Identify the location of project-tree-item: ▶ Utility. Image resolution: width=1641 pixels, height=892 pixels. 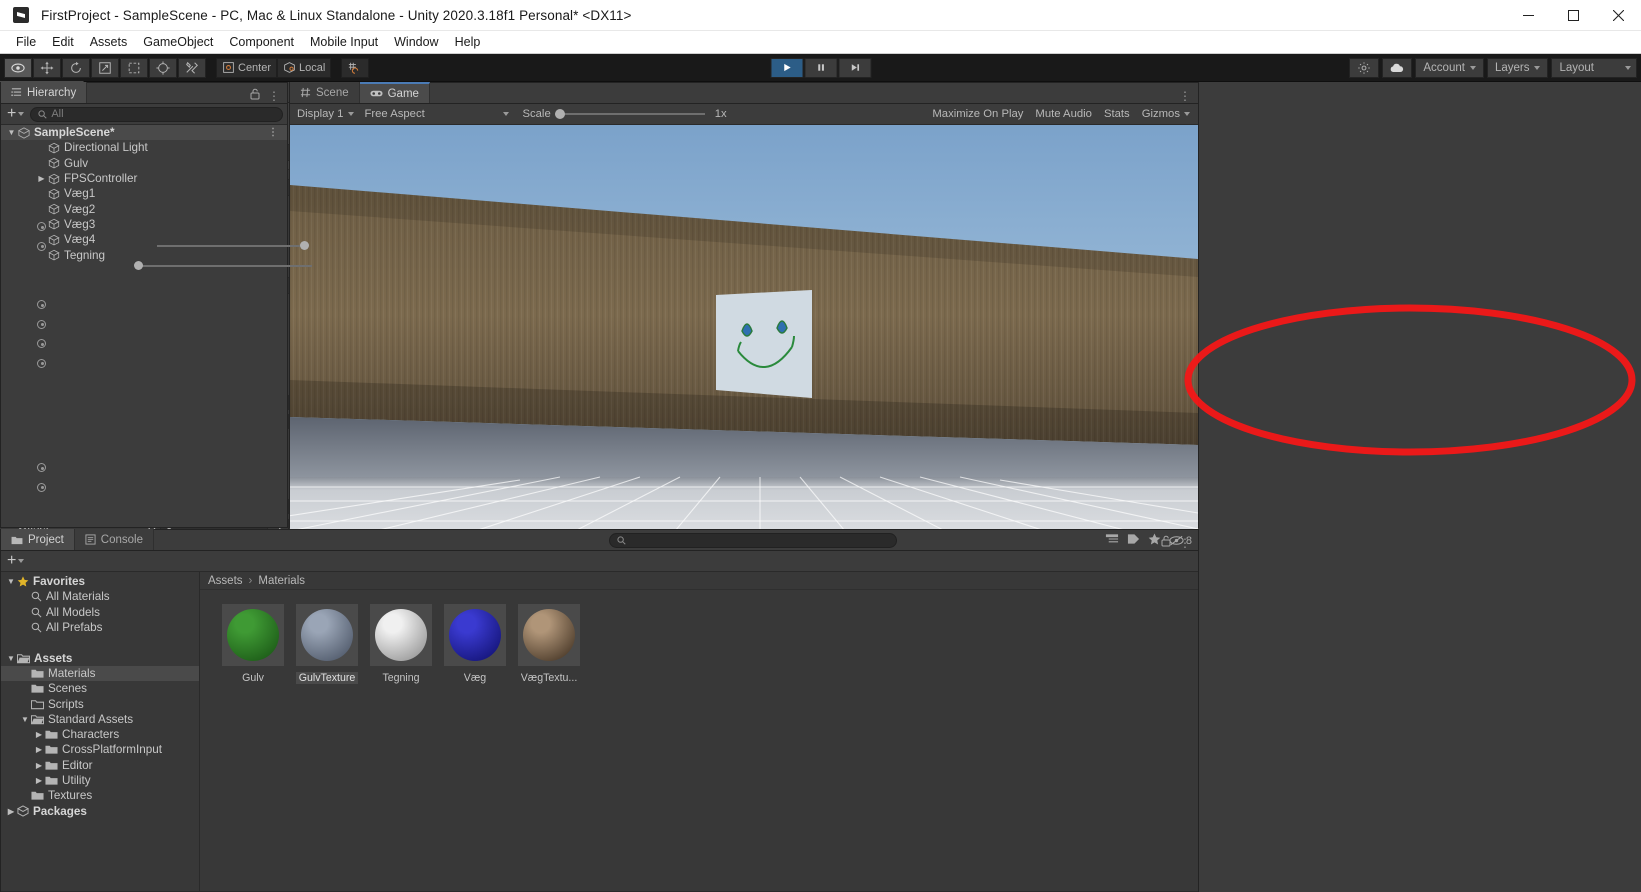
(100, 780).